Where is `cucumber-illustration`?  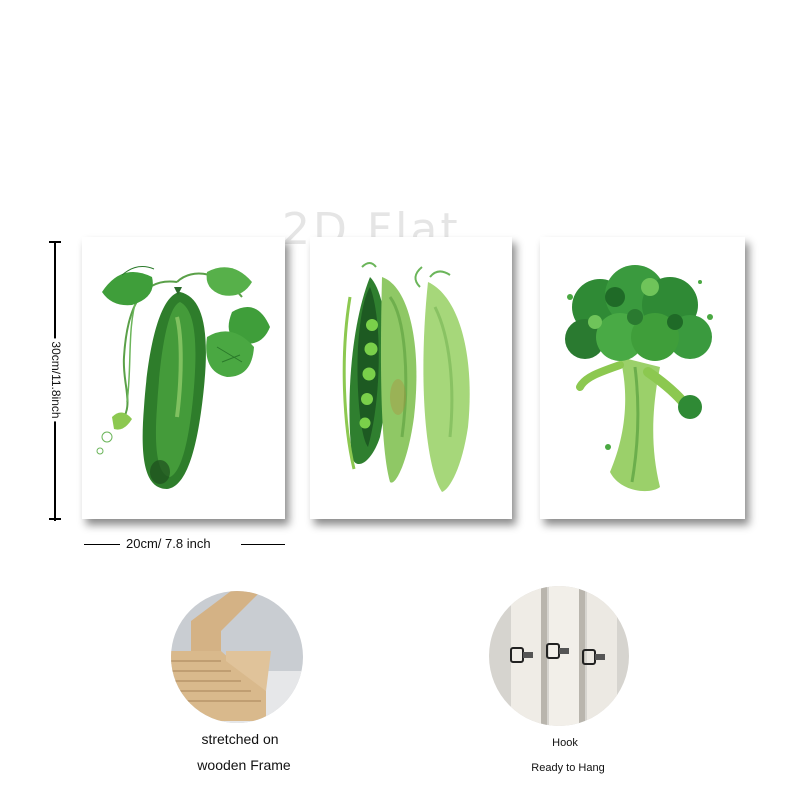 cucumber-illustration is located at coordinates (183, 377).